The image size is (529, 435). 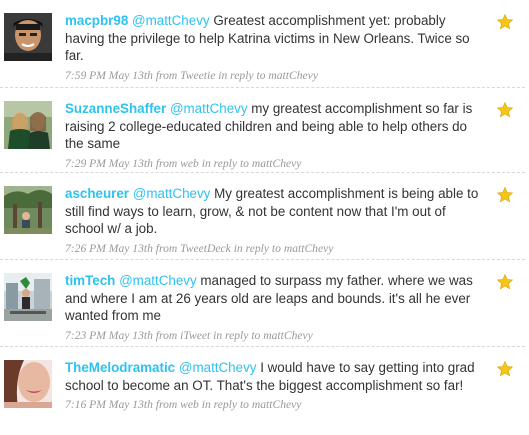 I want to click on screen-name-link: timTech, so click(x=90, y=280).